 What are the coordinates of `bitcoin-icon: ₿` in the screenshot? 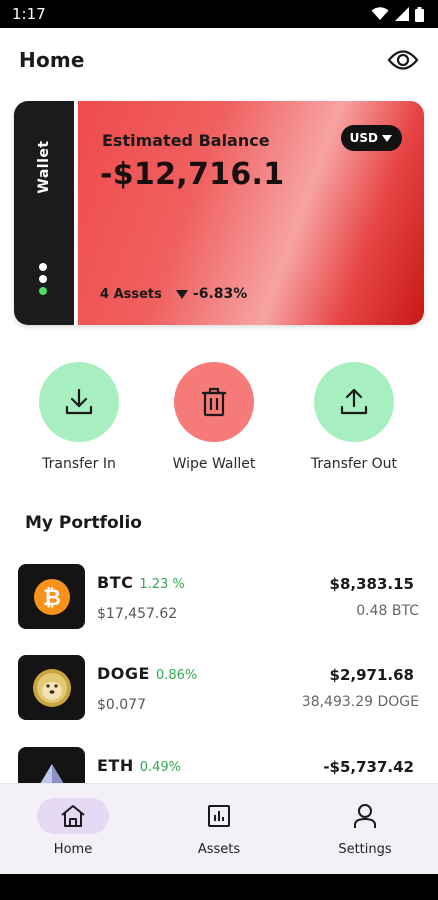 It's located at (51, 596).